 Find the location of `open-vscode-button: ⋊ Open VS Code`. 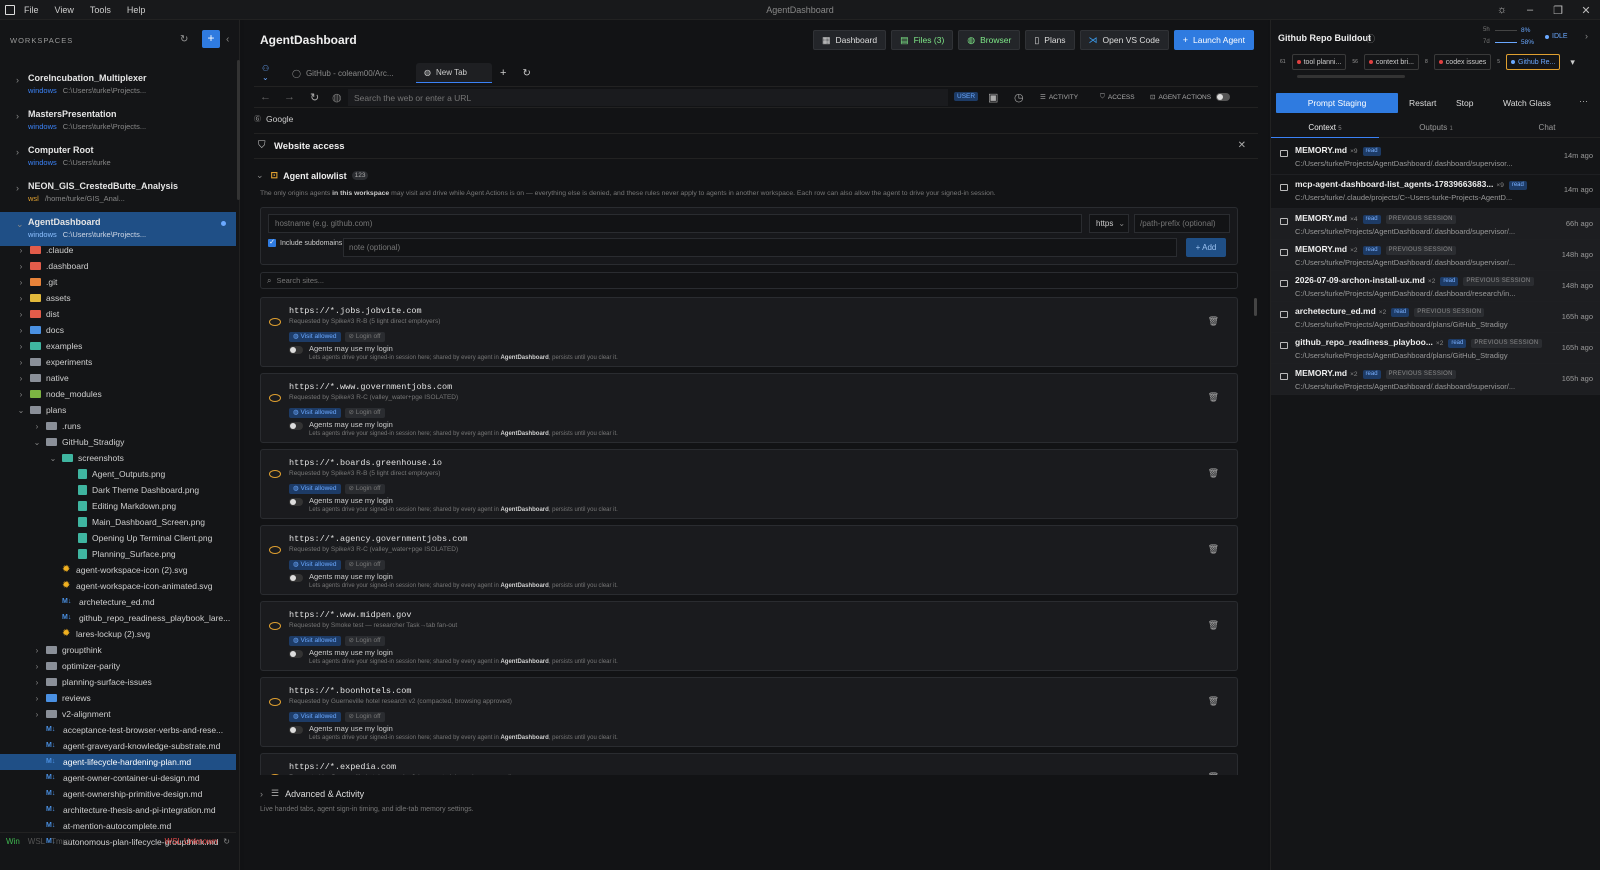

open-vscode-button: ⋊ Open VS Code is located at coordinates (1124, 40).